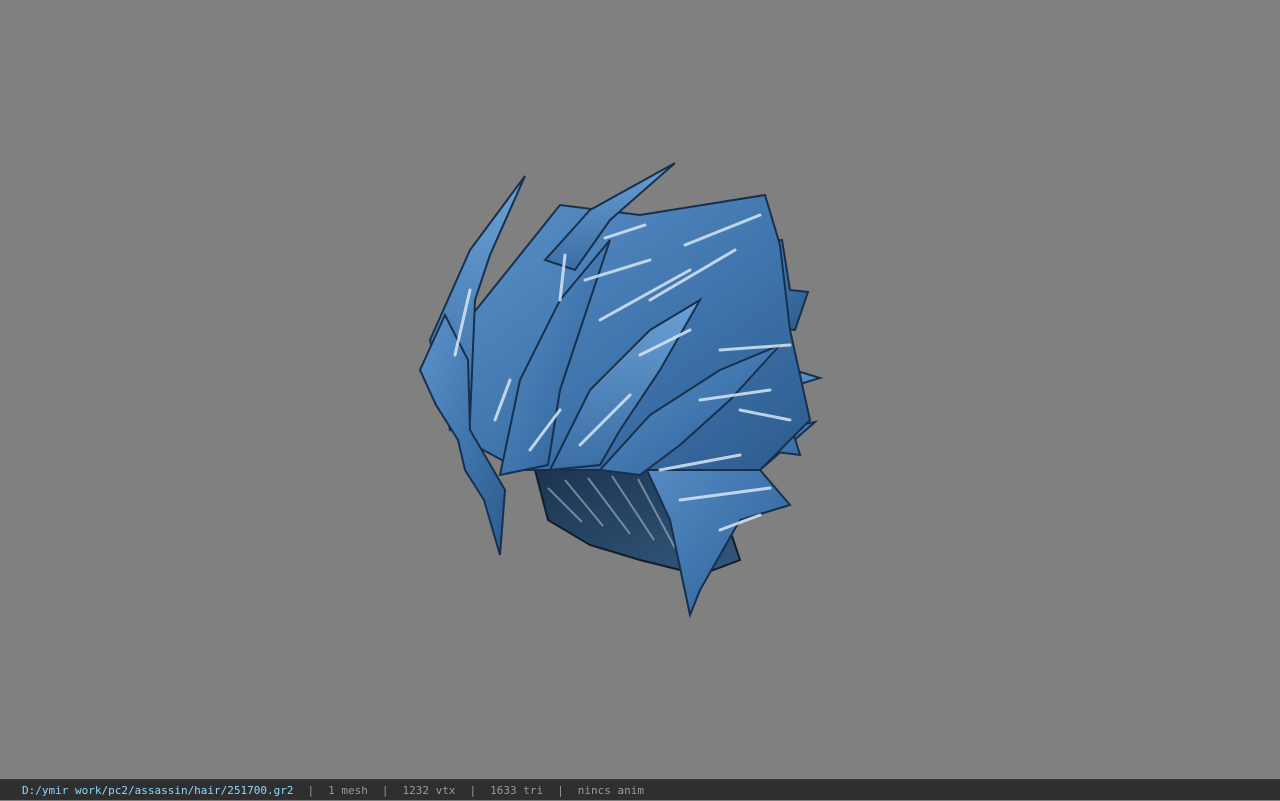 Image resolution: width=1280 pixels, height=801 pixels. I want to click on vertex-count: 1232 vtx, so click(429, 790).